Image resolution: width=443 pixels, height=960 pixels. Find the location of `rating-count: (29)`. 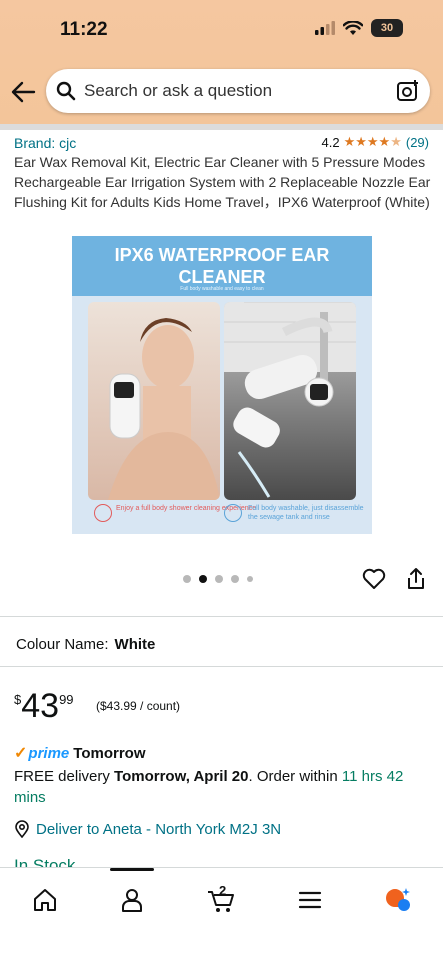

rating-count: (29) is located at coordinates (417, 142).